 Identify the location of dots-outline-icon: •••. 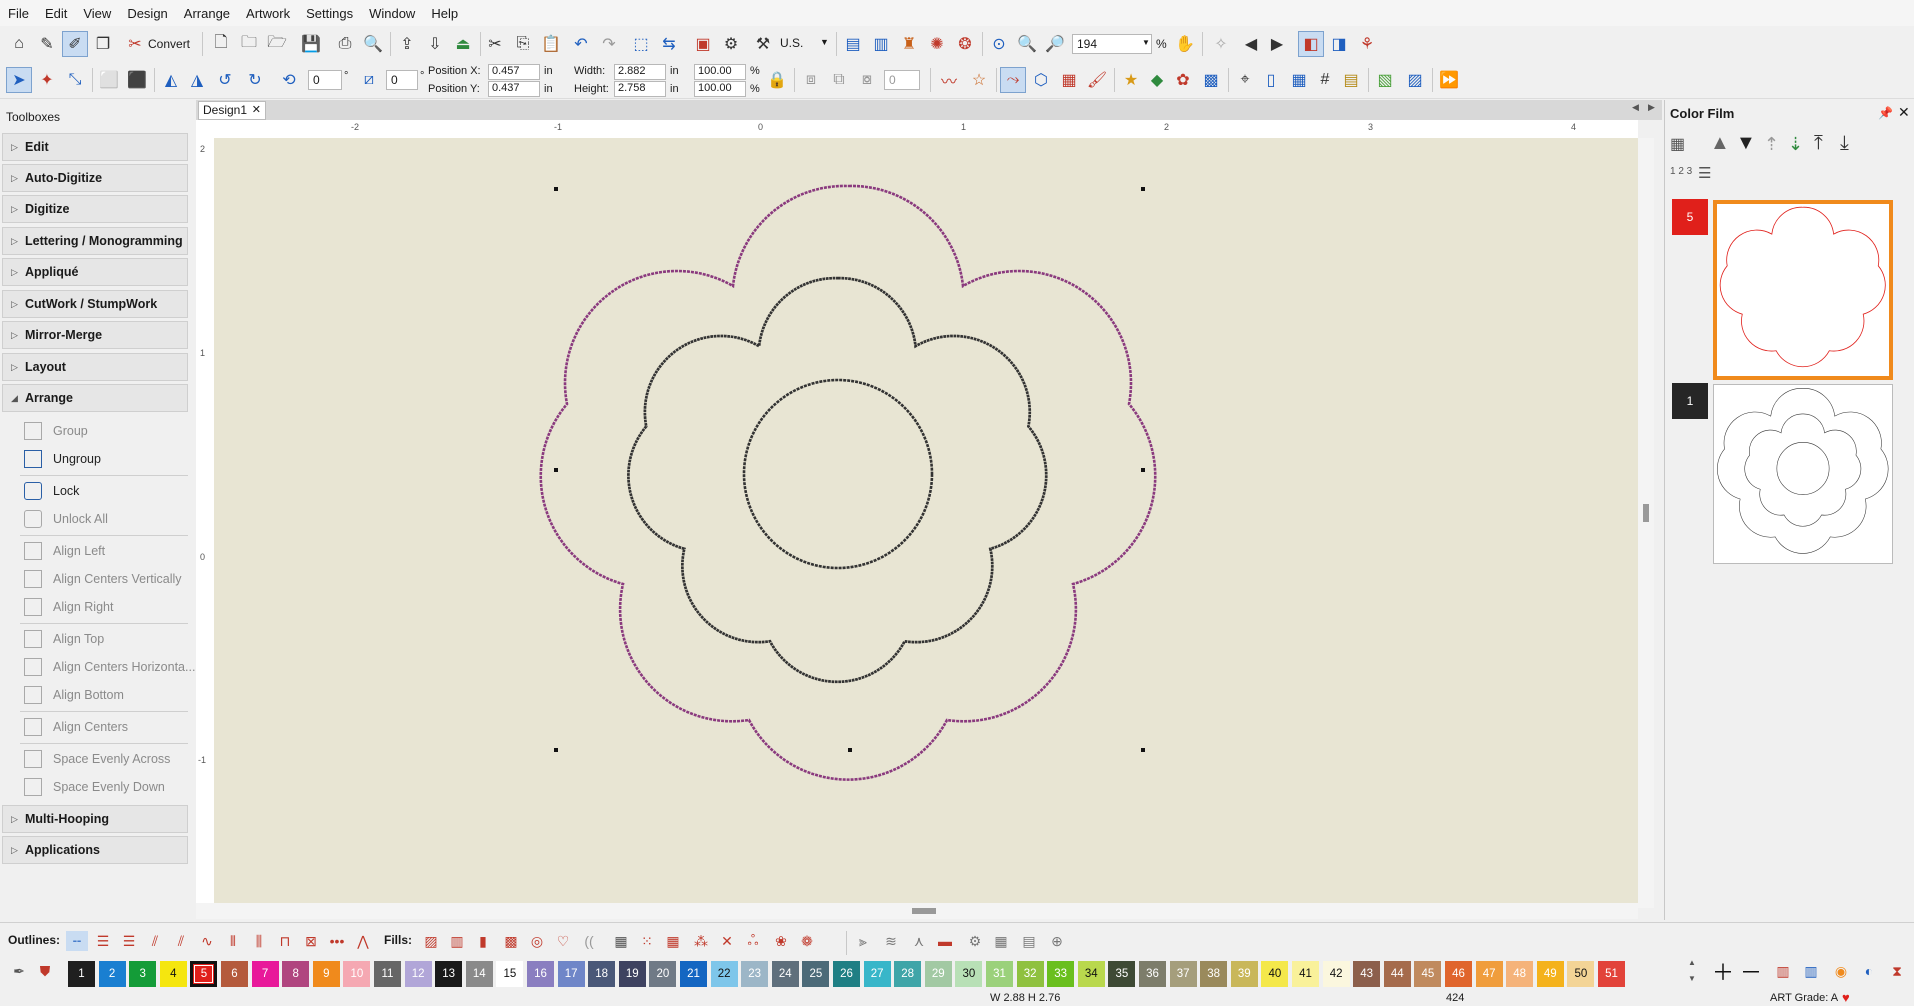
(337, 941).